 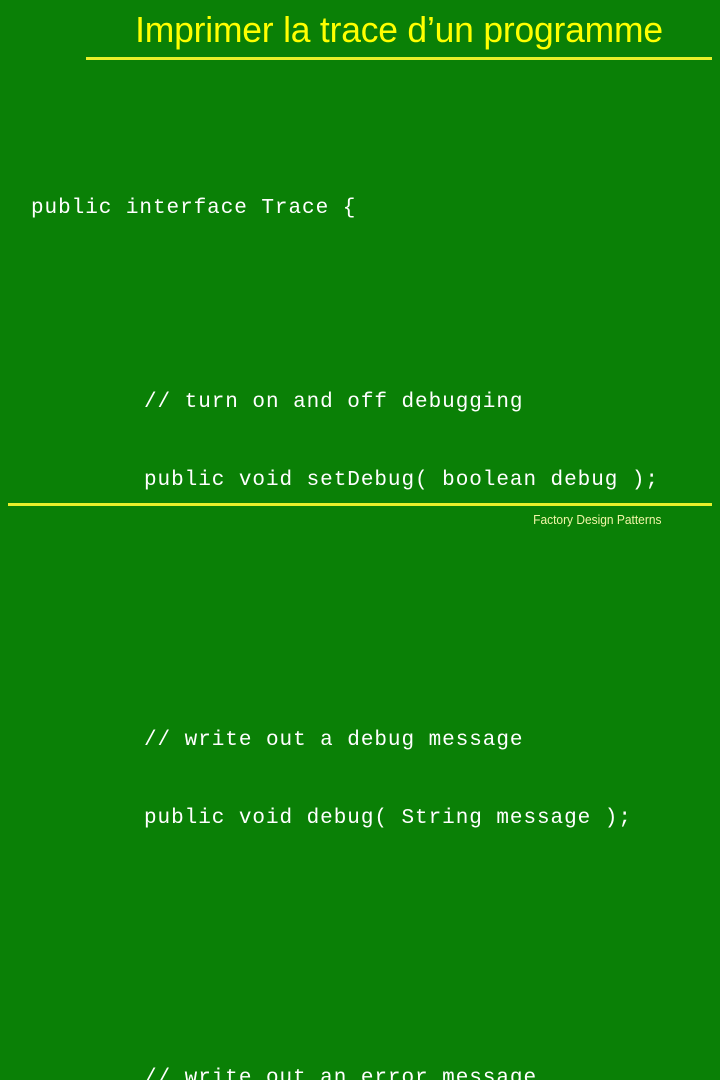 What do you see at coordinates (334, 740) in the screenshot?
I see `code-comment: // write out a debug message` at bounding box center [334, 740].